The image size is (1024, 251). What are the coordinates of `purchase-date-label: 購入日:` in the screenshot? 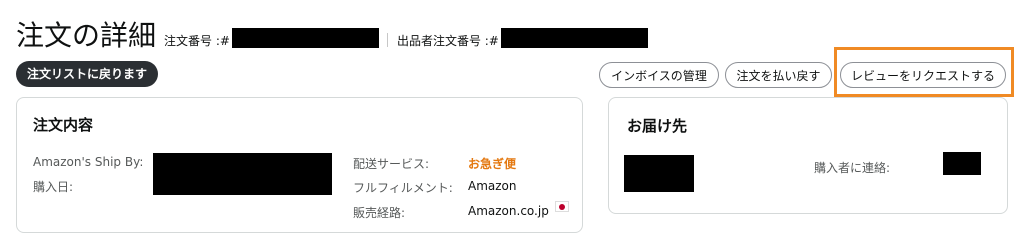 It's located at (53, 187).